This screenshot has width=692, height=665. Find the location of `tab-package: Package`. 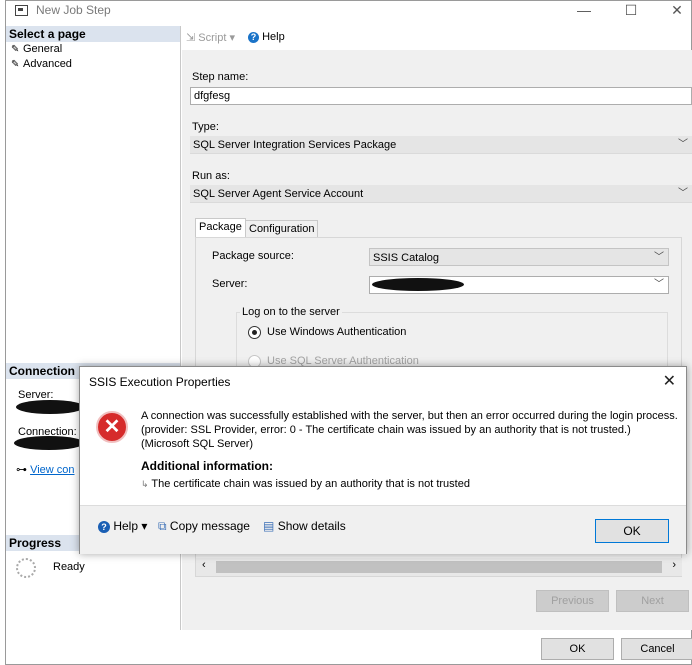

tab-package: Package is located at coordinates (220, 227).